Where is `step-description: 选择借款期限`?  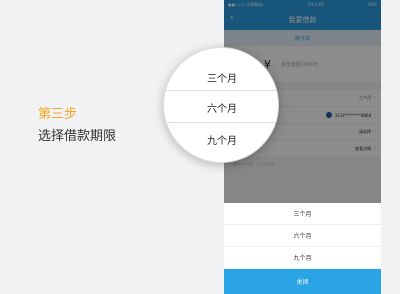
step-description: 选择借款期限 is located at coordinates (77, 136).